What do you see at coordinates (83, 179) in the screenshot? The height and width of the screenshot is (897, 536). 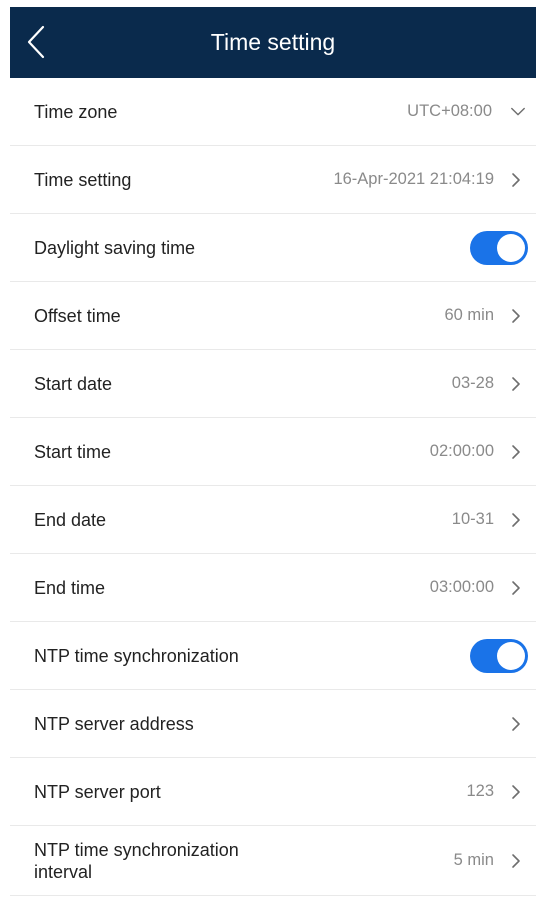 I see `row-label: Time setting` at bounding box center [83, 179].